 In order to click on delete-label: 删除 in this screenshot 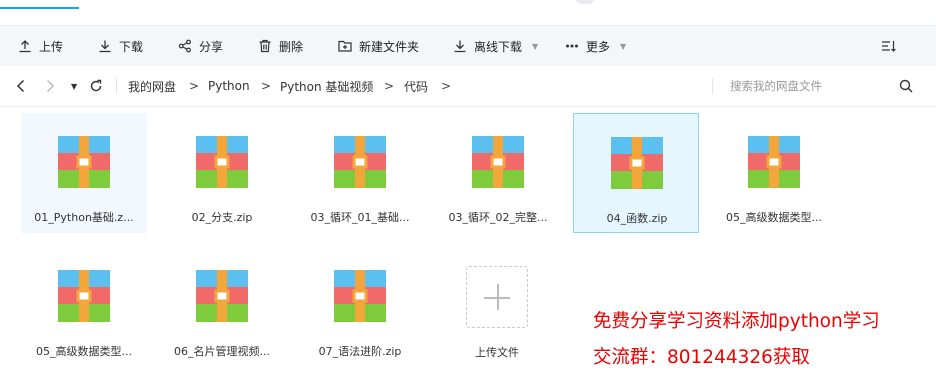, I will do `click(291, 46)`.